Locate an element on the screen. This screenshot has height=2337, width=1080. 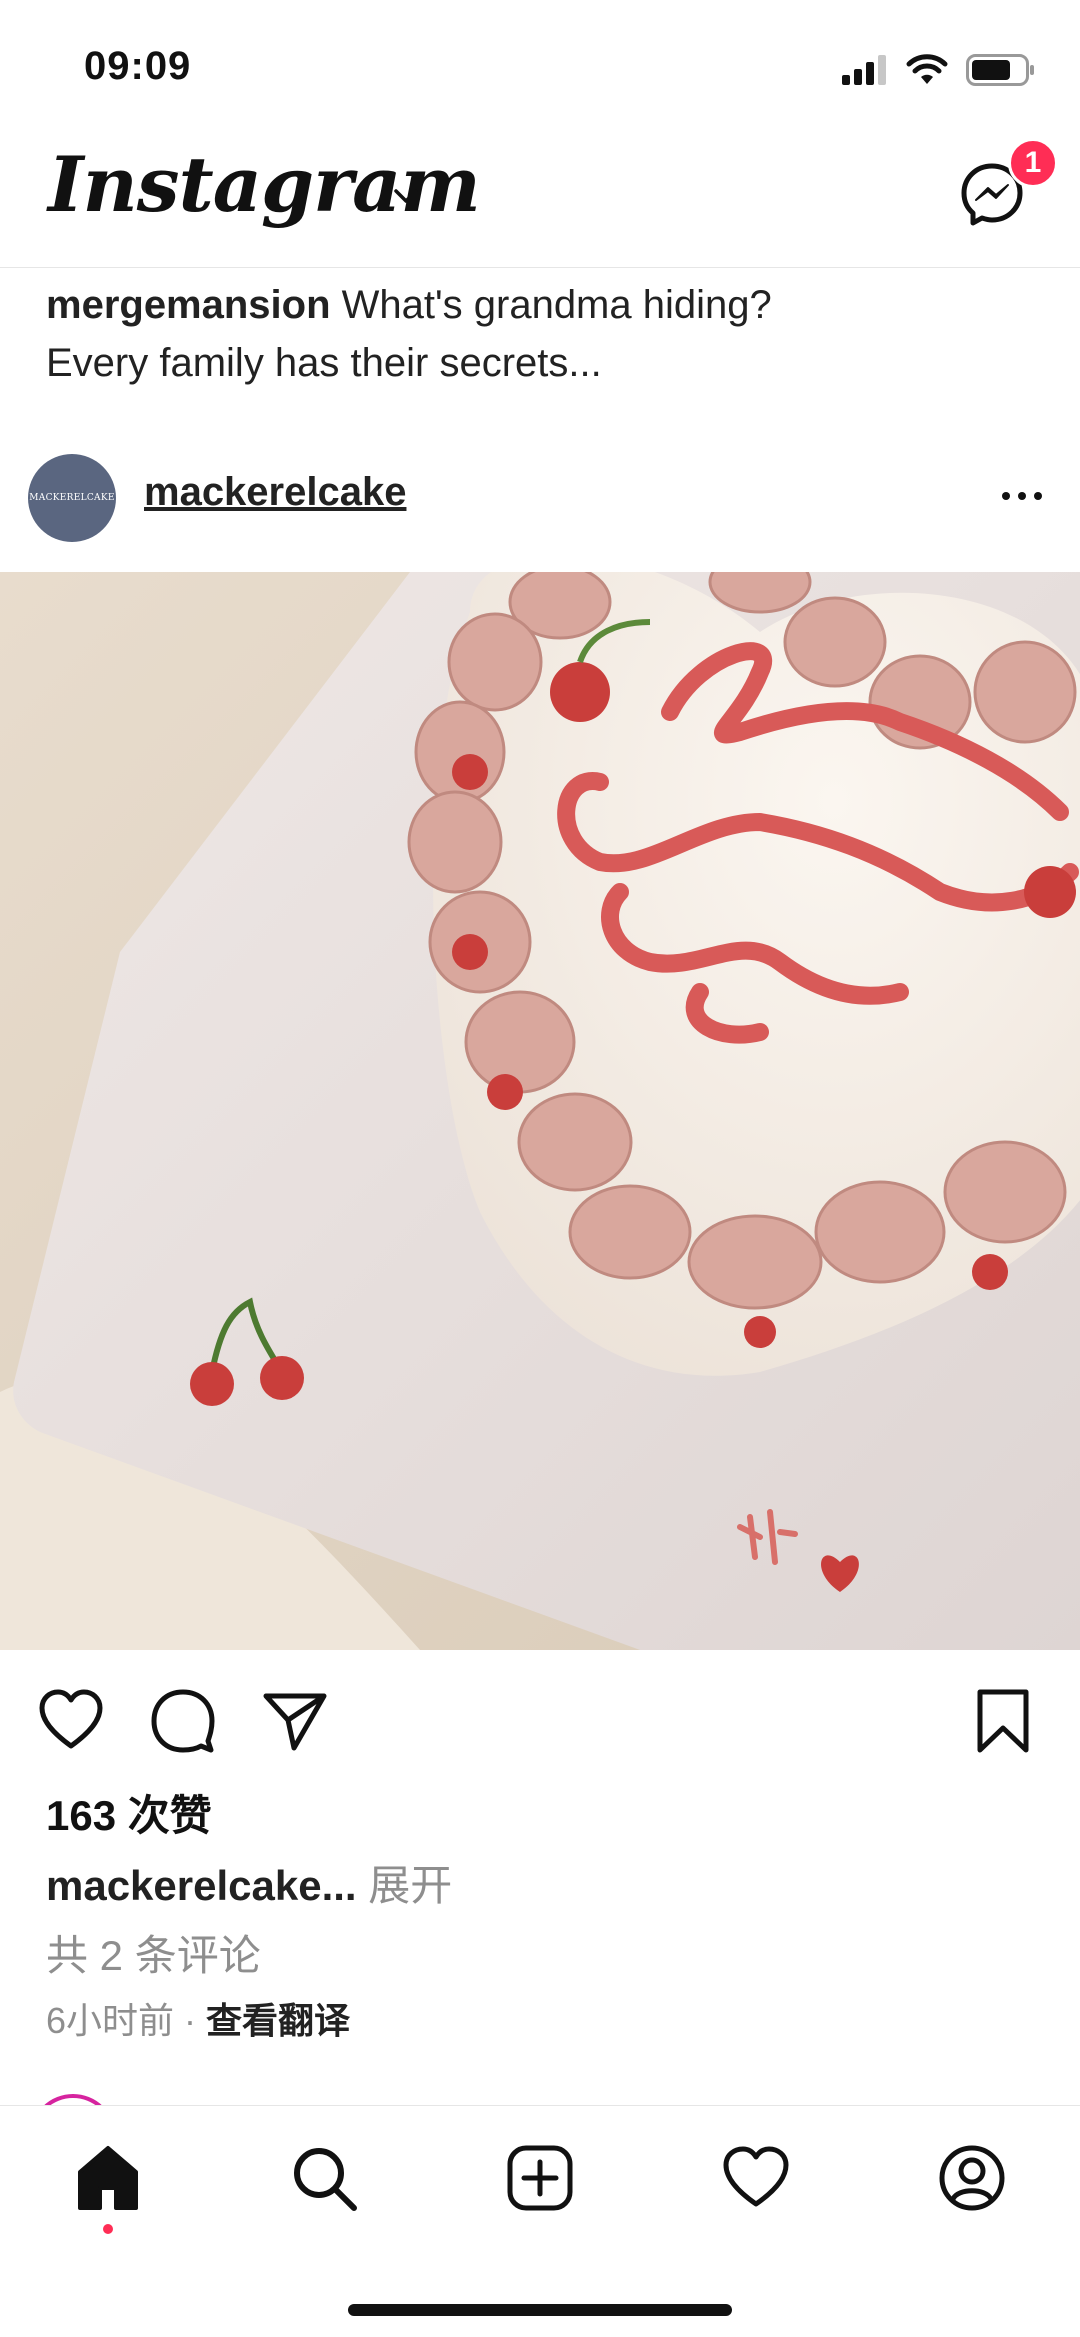
status-time: 09:09 is located at coordinates (138, 66).